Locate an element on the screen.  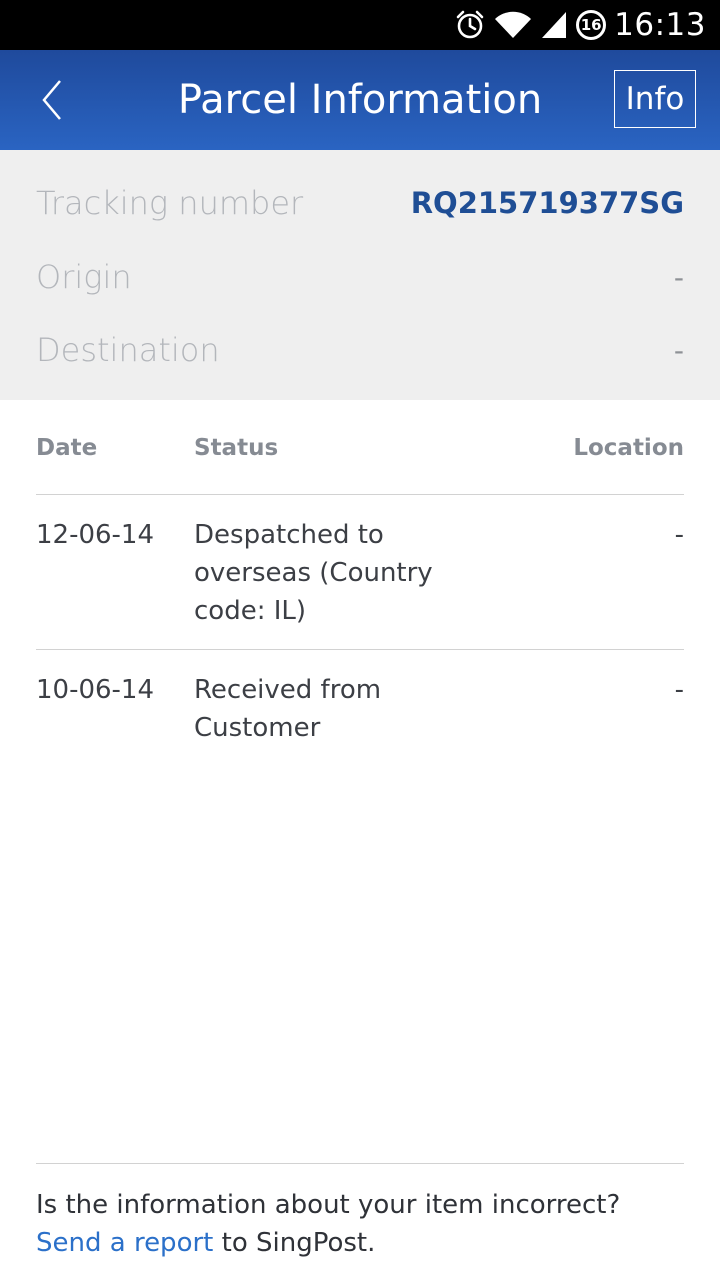
column-header-date: Date is located at coordinates (67, 448).